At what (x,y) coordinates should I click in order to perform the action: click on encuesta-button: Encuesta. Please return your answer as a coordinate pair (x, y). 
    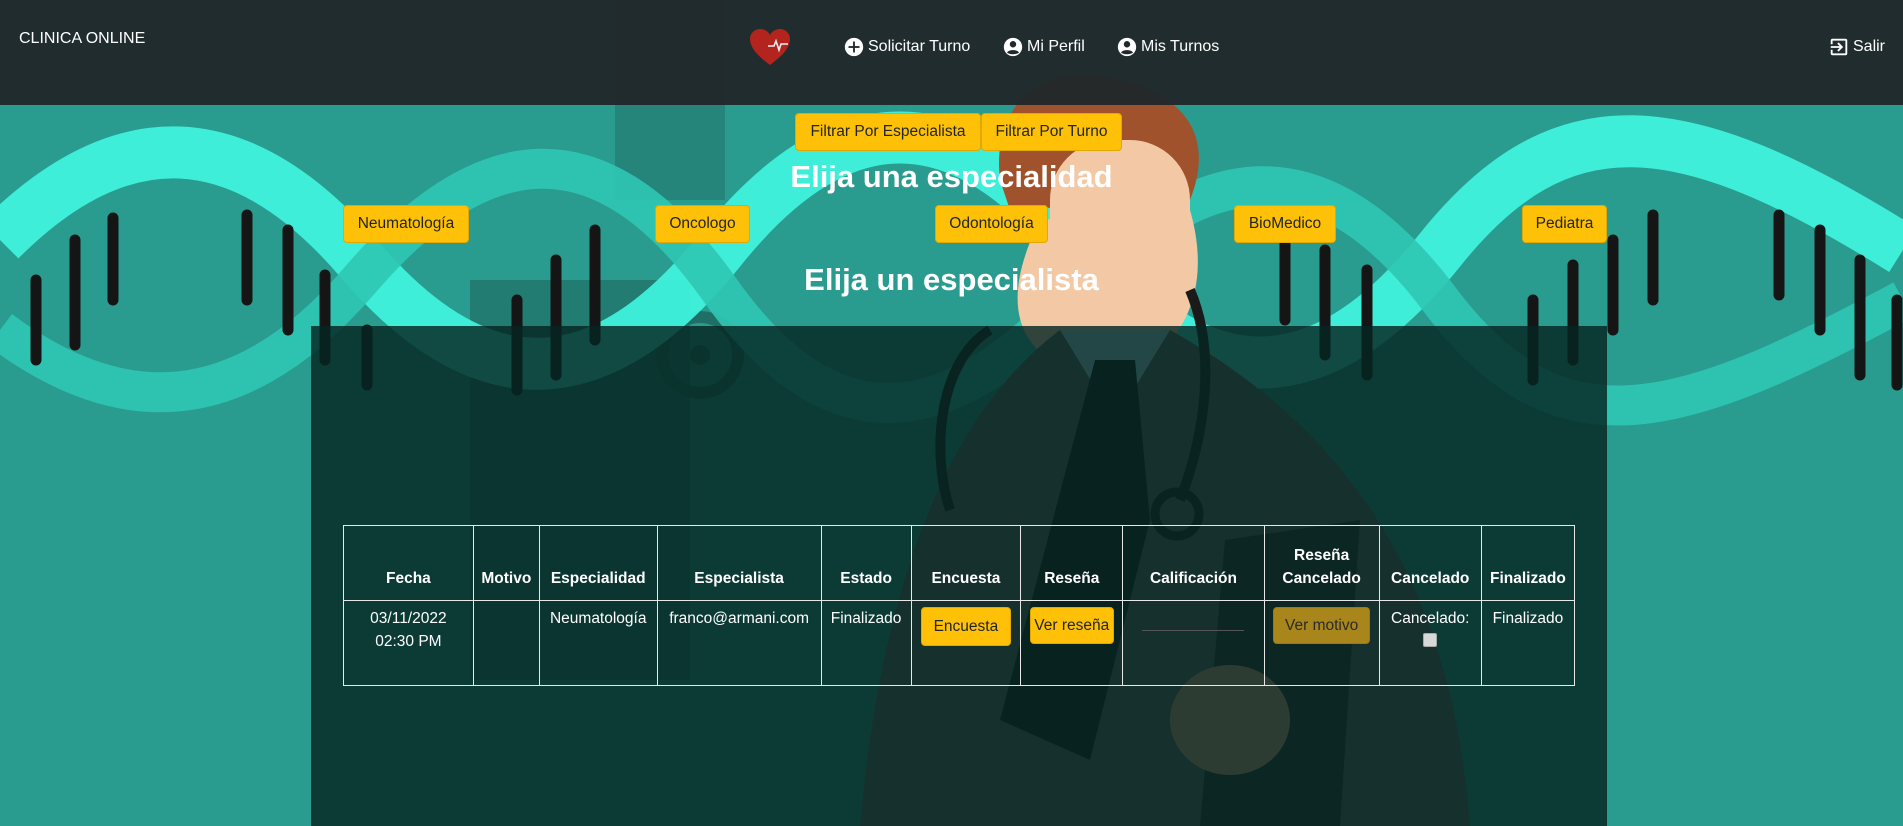
    Looking at the image, I should click on (966, 626).